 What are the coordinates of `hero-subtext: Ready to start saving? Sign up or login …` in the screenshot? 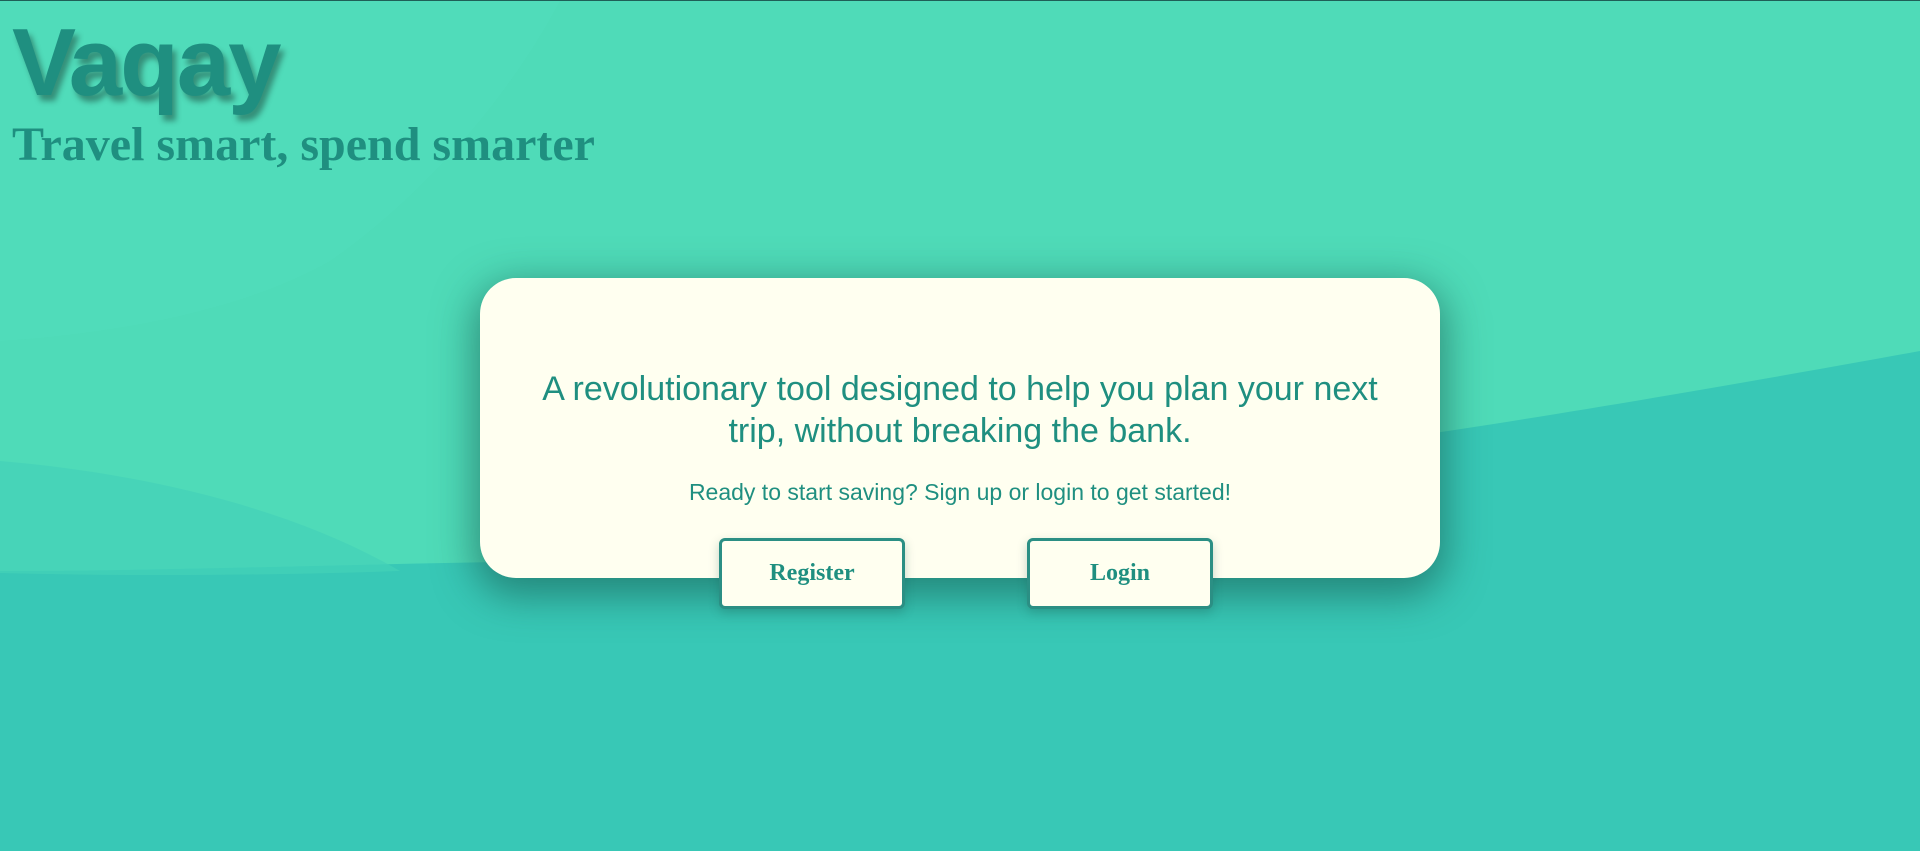 It's located at (960, 492).